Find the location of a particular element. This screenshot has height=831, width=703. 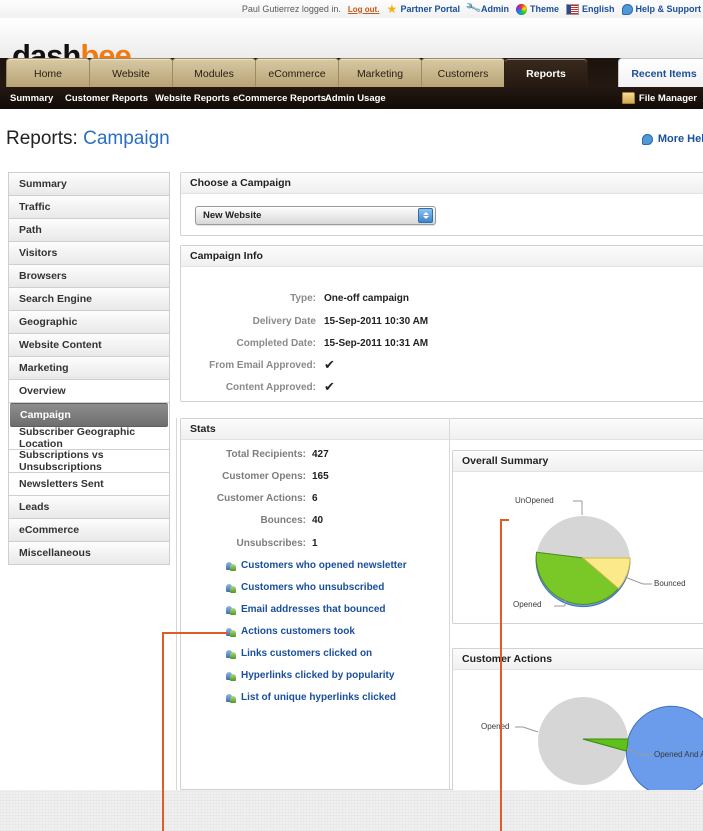

more-help-label: More Help is located at coordinates (680, 139).